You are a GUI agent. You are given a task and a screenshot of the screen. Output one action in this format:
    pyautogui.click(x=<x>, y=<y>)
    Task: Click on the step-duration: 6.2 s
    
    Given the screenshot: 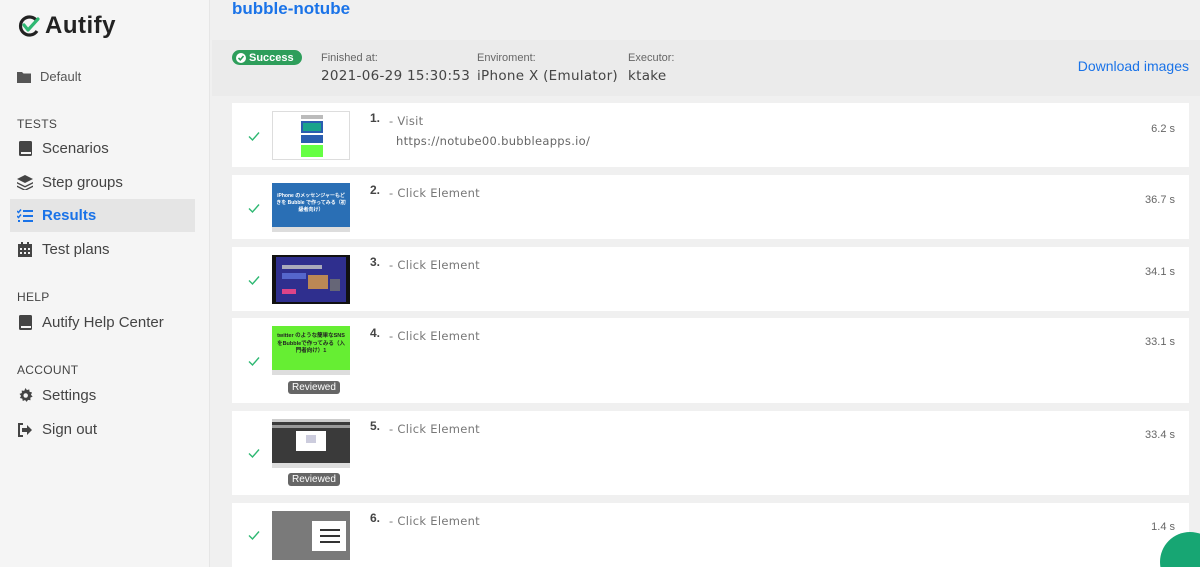 What is the action you would take?
    pyautogui.click(x=1163, y=129)
    